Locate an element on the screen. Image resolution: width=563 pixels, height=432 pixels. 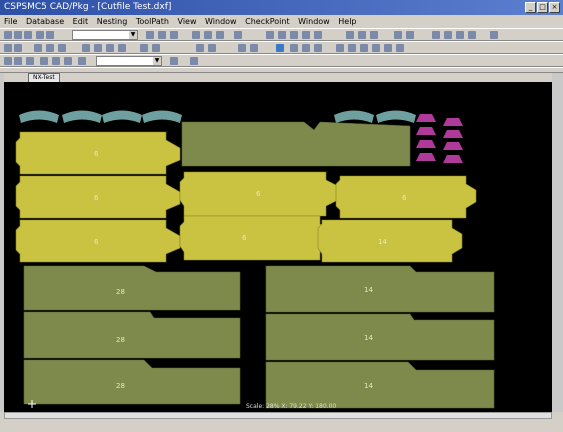
menu-help: Help is located at coordinates (347, 21).